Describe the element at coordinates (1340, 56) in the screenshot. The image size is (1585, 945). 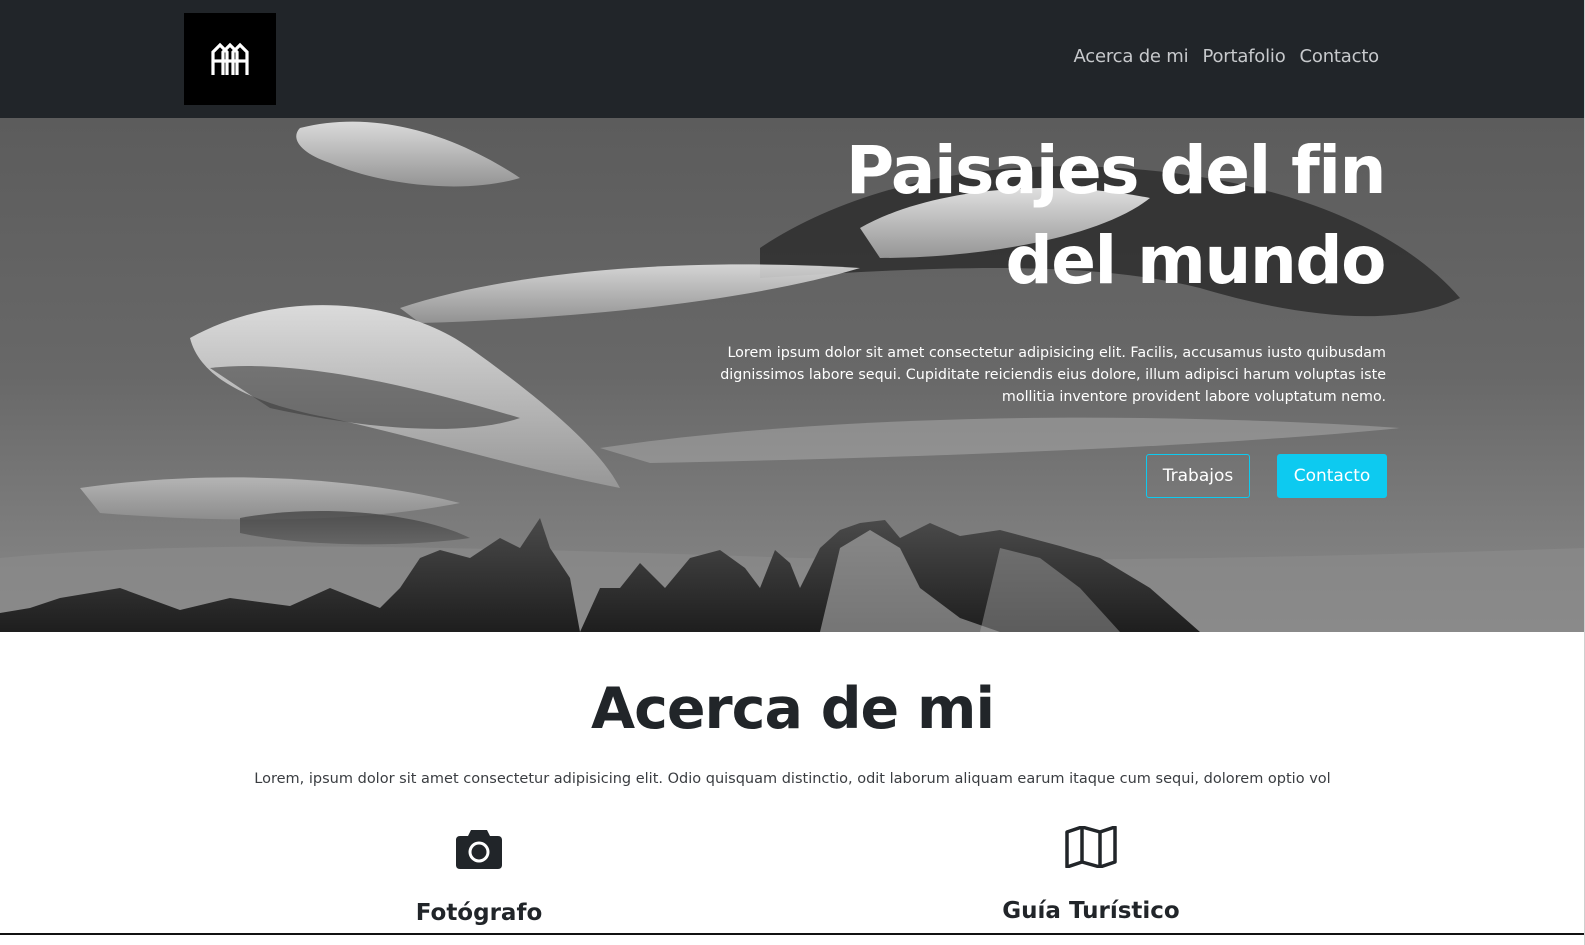
I see `nav-link-contacto: Contacto` at that location.